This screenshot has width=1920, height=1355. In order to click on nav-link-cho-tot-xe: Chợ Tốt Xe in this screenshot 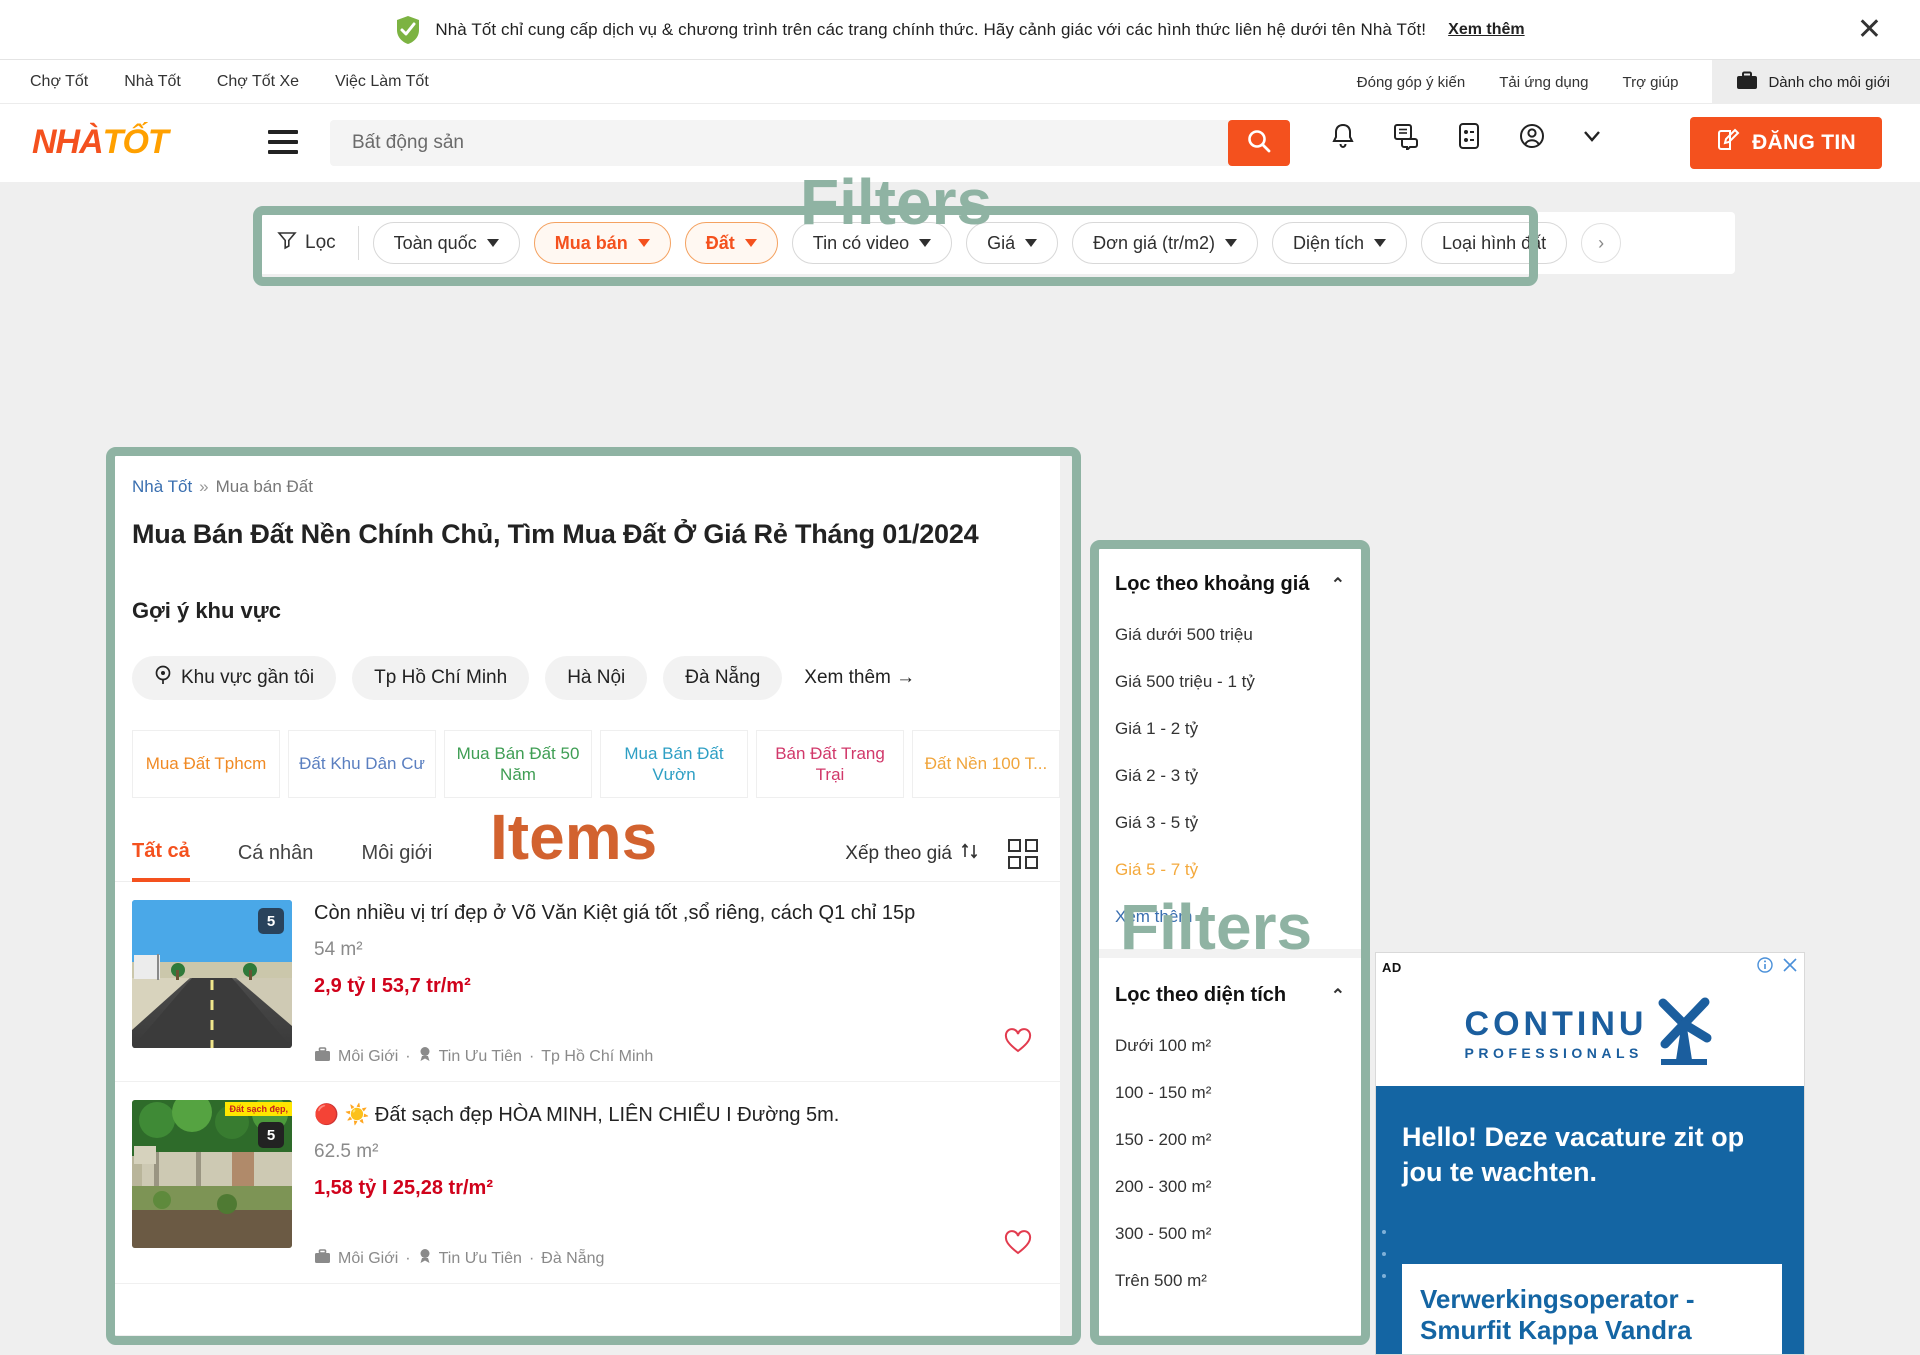, I will do `click(258, 82)`.